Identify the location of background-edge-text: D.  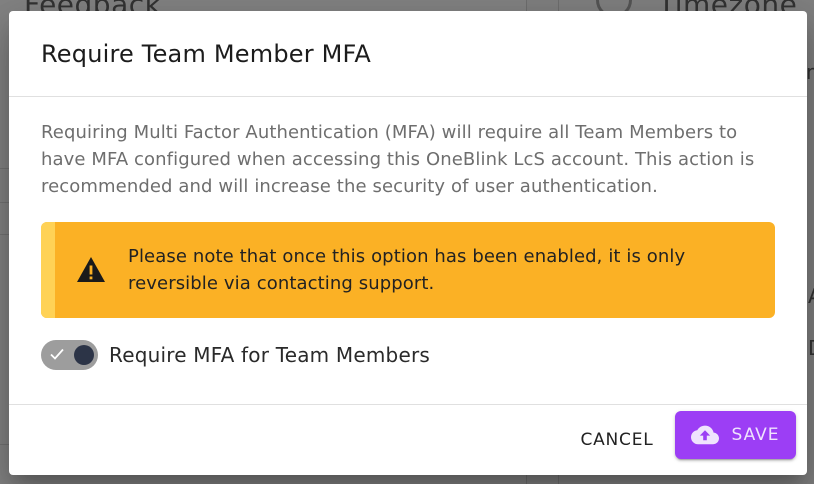
(811, 348).